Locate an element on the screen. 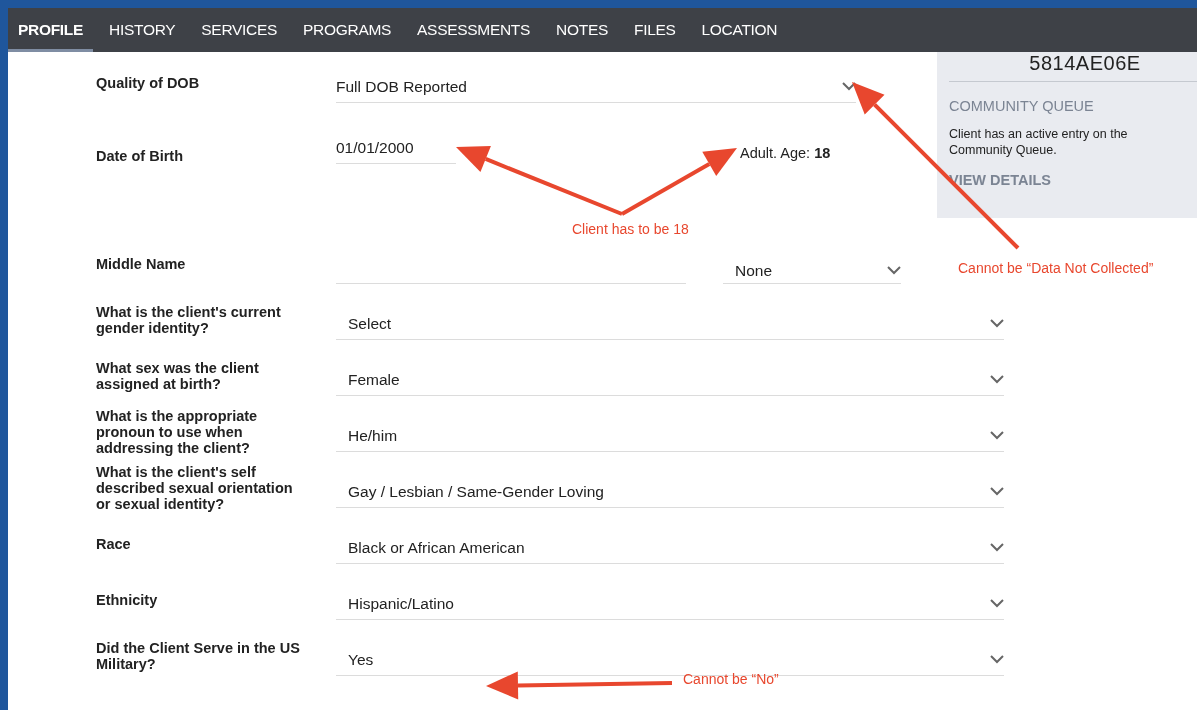 This screenshot has width=1197, height=710. select-field: Female is located at coordinates (670, 376).